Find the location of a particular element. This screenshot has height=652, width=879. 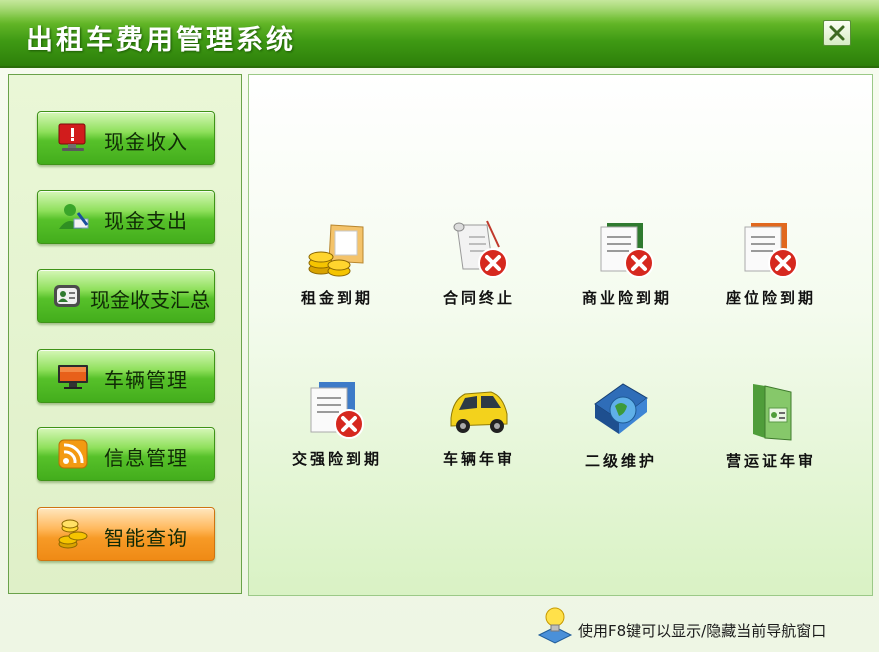

tile-label: 租金到期 is located at coordinates (336, 298).